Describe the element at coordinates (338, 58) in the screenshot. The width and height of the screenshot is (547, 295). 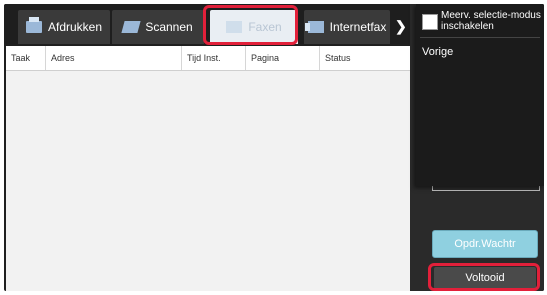
I see `column-header-status: Status` at that location.